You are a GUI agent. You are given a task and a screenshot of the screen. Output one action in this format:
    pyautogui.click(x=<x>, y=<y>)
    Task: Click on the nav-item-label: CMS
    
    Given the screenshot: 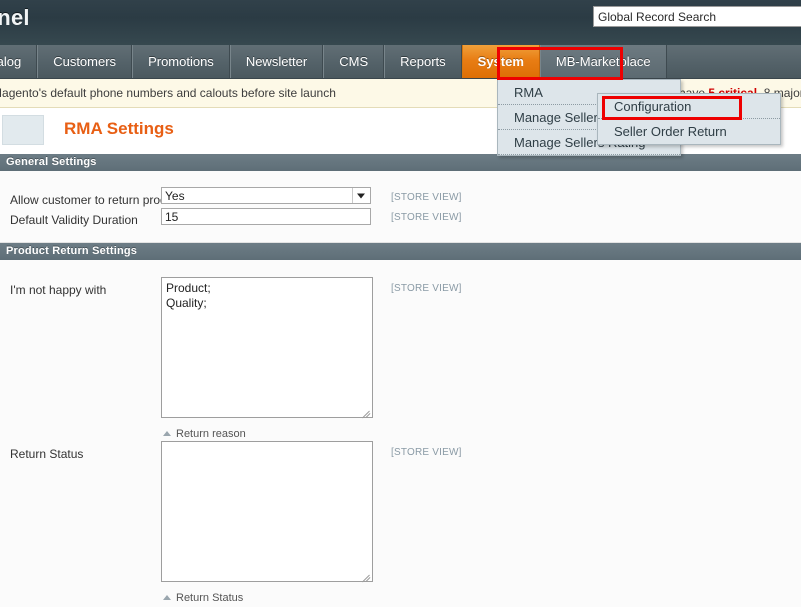 What is the action you would take?
    pyautogui.click(x=354, y=61)
    